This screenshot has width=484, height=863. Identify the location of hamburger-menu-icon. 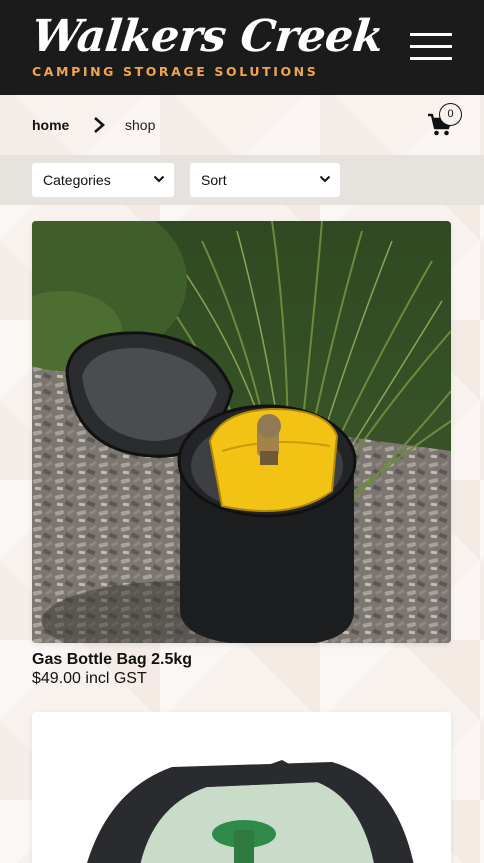
(431, 47).